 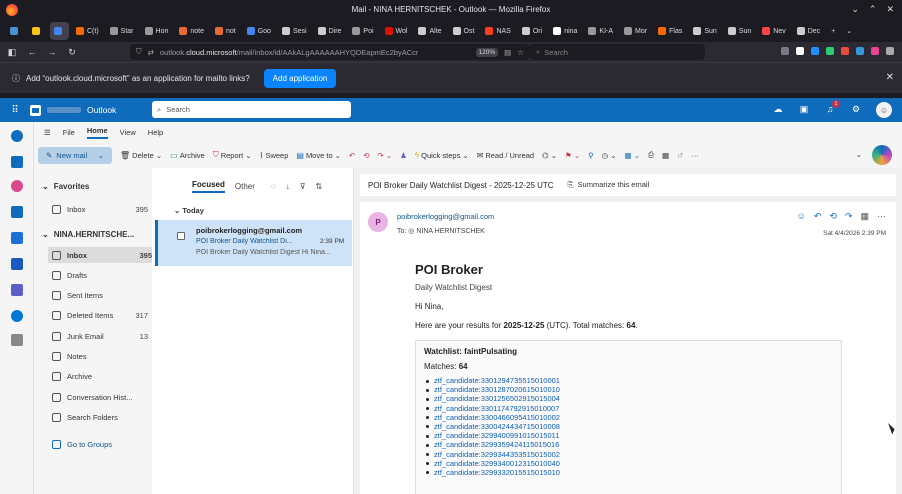 I want to click on sender-address: poibrokerlogging@gmail.com, so click(x=445, y=216).